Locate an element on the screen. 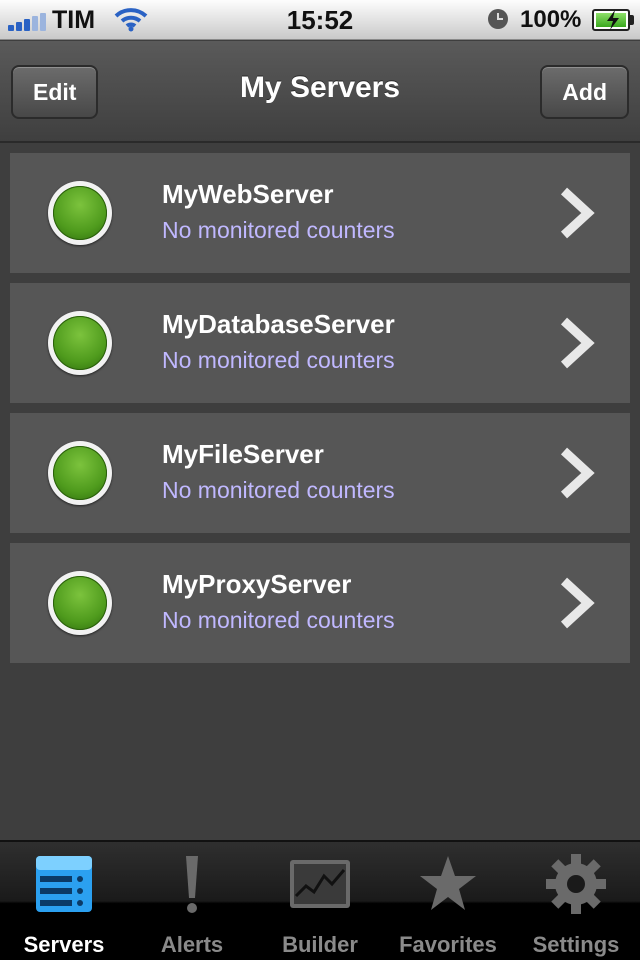  status-bar: TIM 15:52 100% is located at coordinates (320, 20).